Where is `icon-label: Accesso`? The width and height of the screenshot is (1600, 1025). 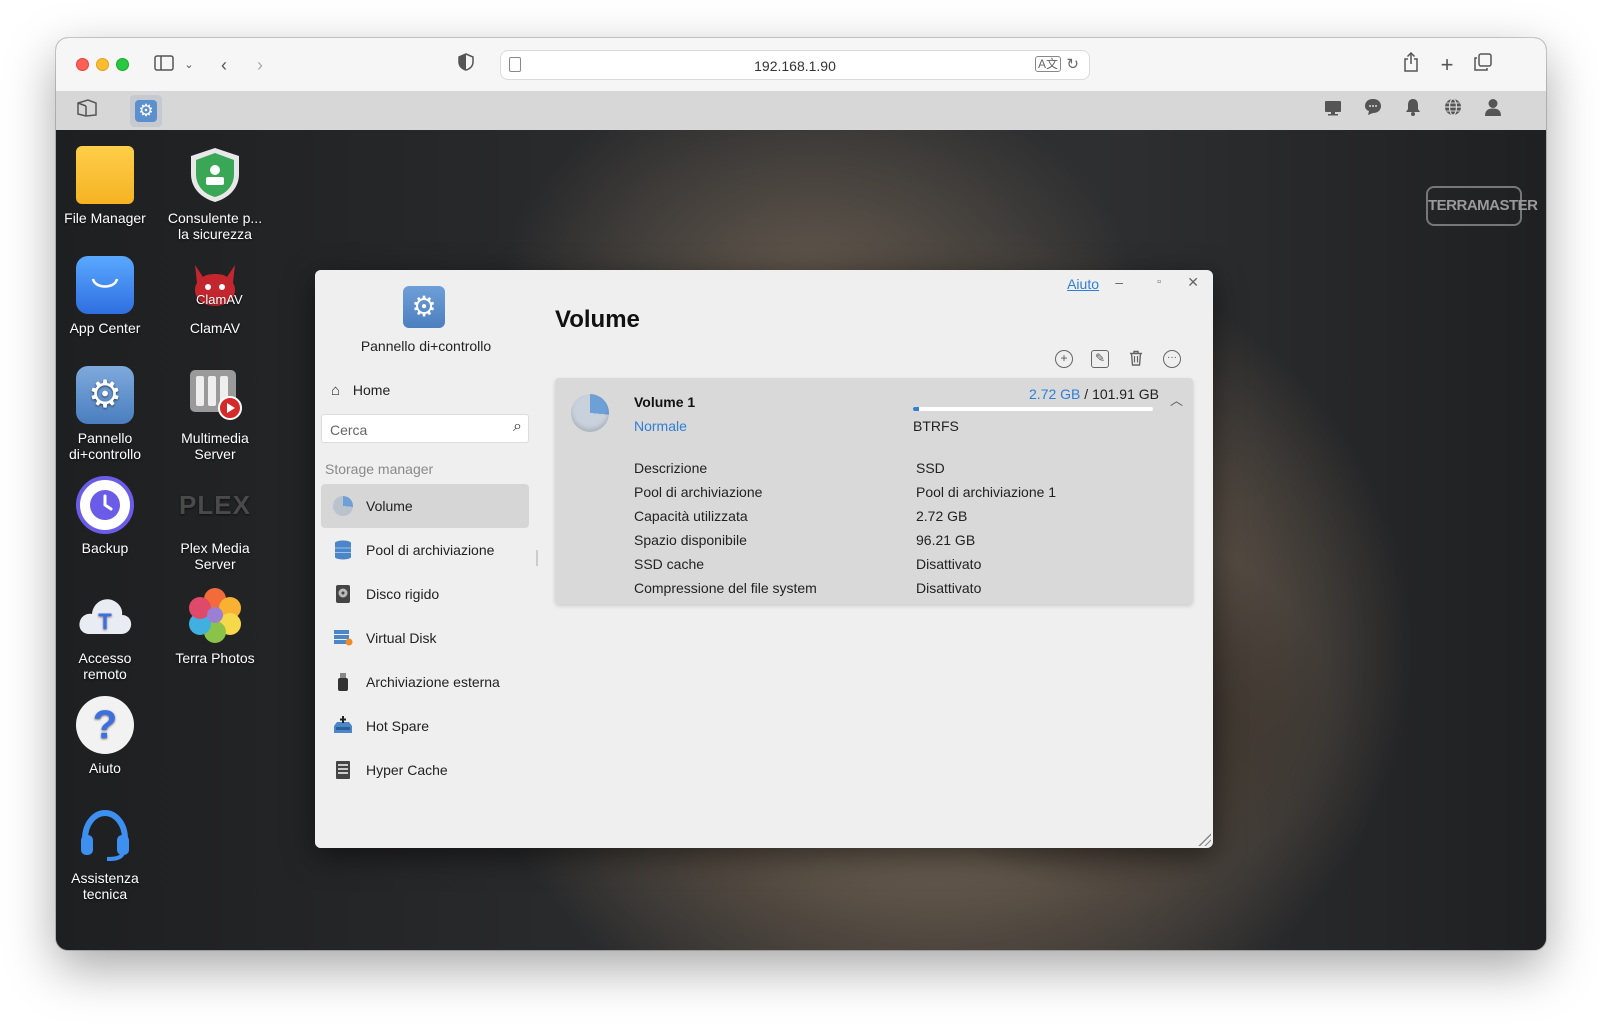
icon-label: Accesso is located at coordinates (105, 658).